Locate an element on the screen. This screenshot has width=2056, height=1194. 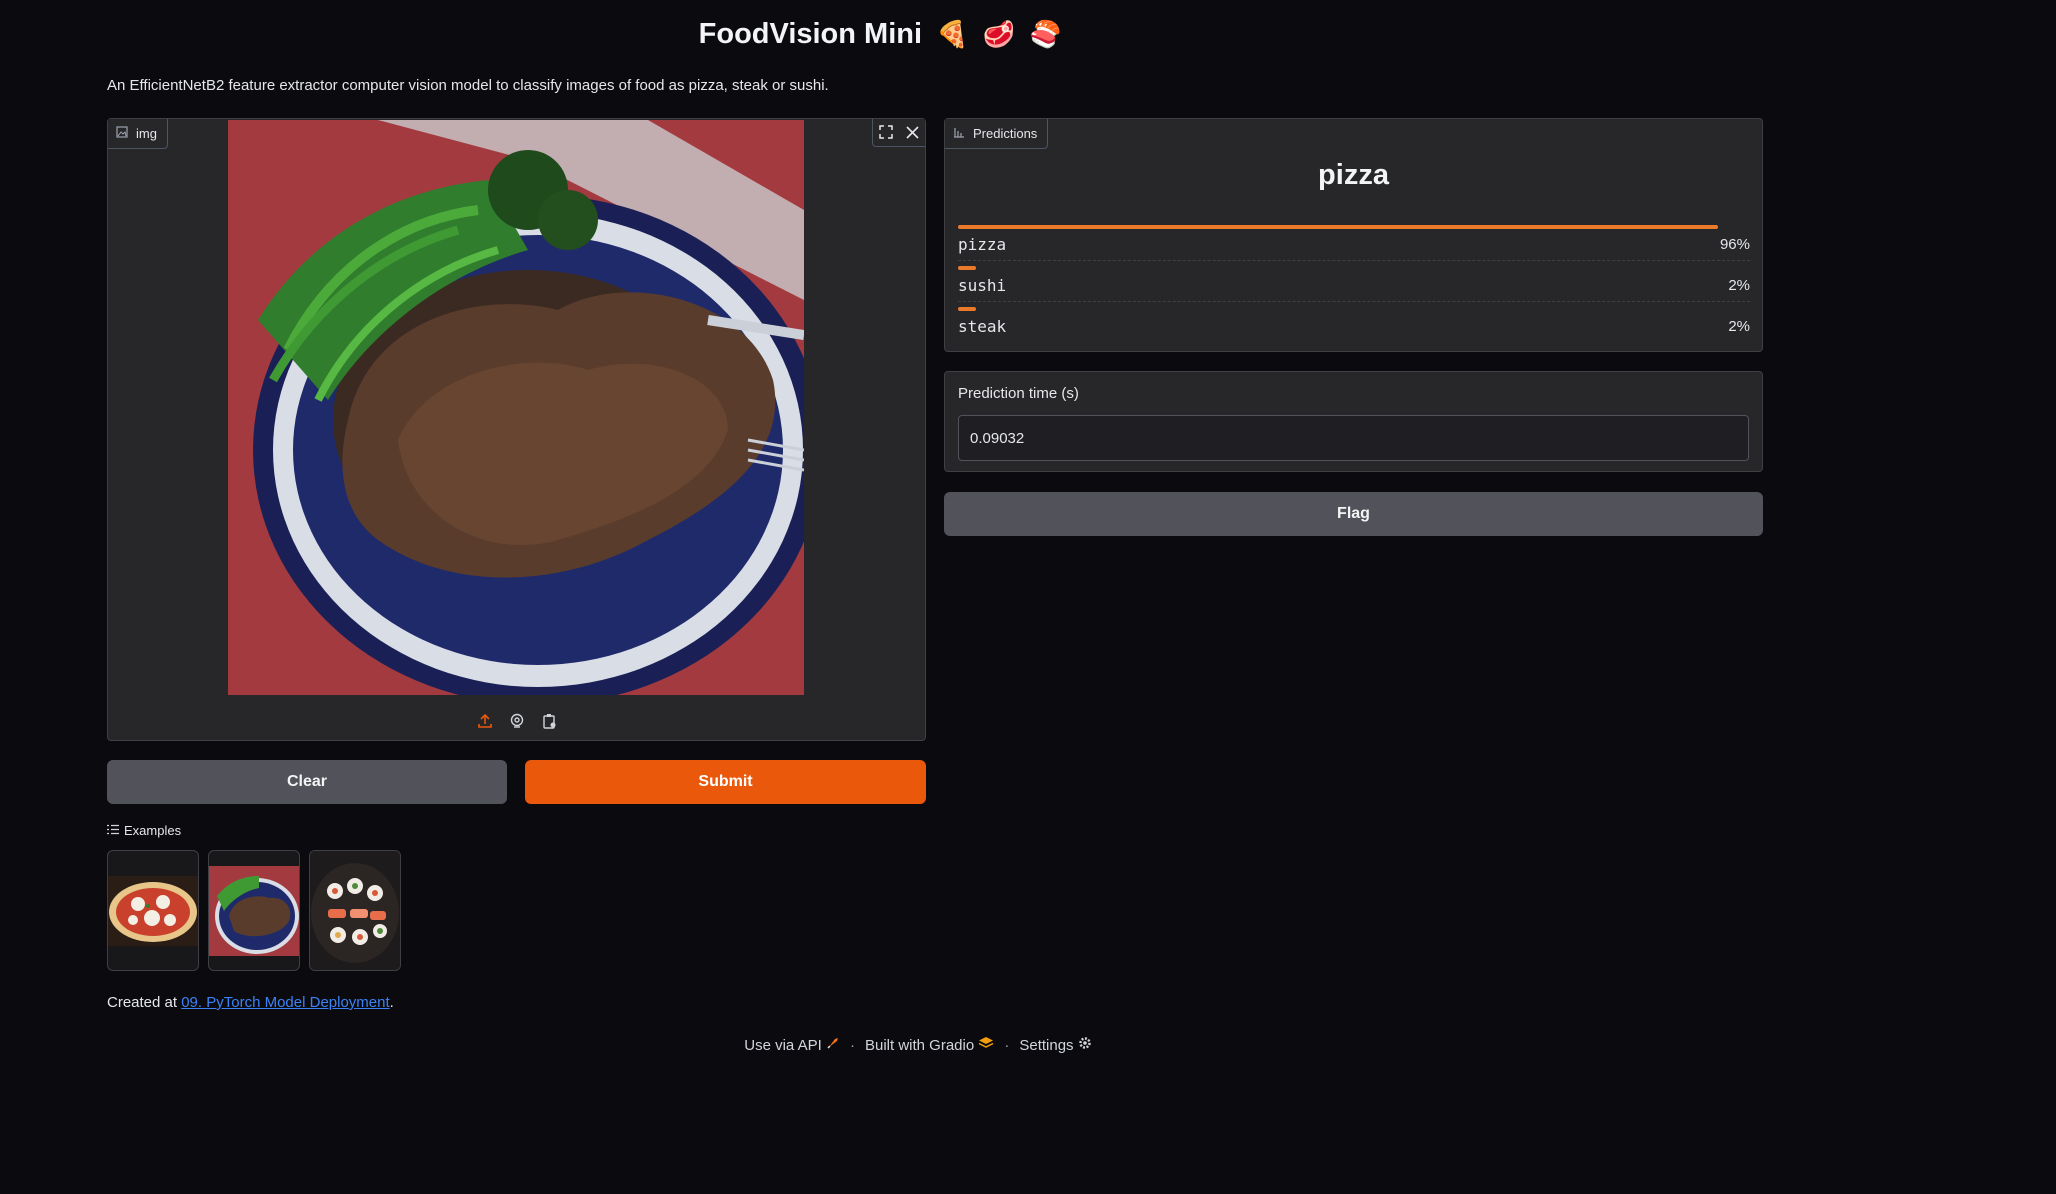
sushi-thumbnail is located at coordinates (355, 910).